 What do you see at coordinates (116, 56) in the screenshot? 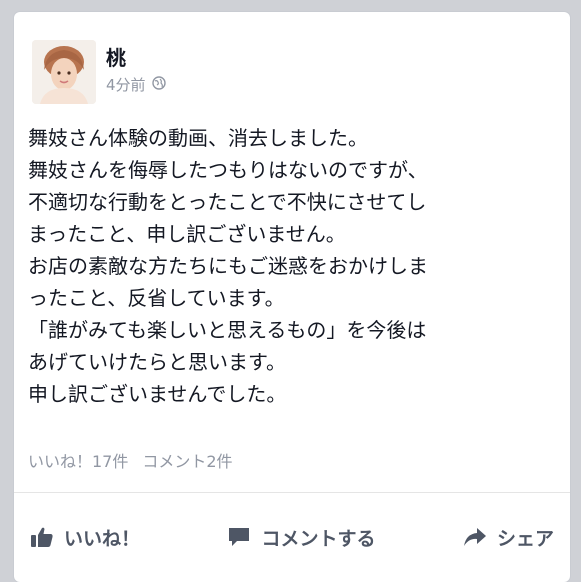
I see `author-name: 桃` at bounding box center [116, 56].